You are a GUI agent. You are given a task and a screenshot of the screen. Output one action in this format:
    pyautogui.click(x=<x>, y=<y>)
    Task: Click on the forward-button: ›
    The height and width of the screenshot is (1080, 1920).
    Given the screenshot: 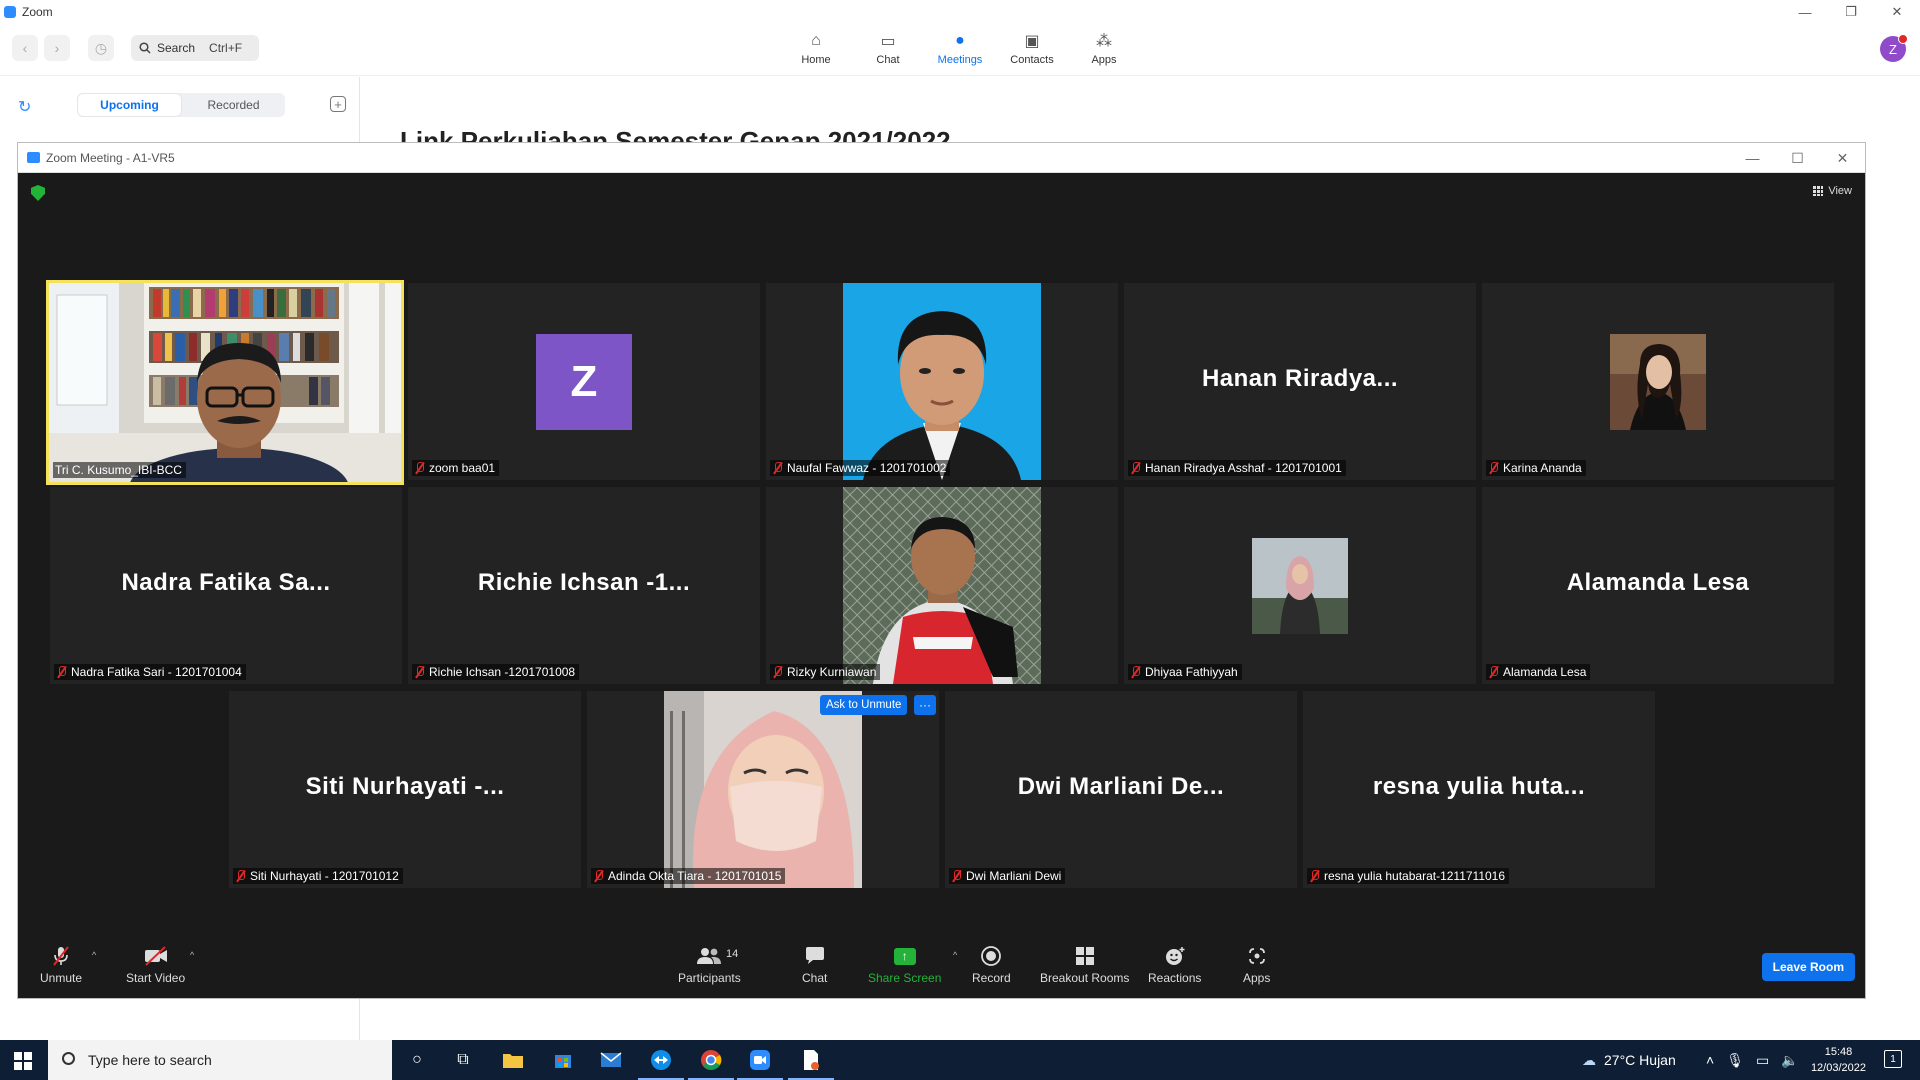 What is the action you would take?
    pyautogui.click(x=57, y=48)
    